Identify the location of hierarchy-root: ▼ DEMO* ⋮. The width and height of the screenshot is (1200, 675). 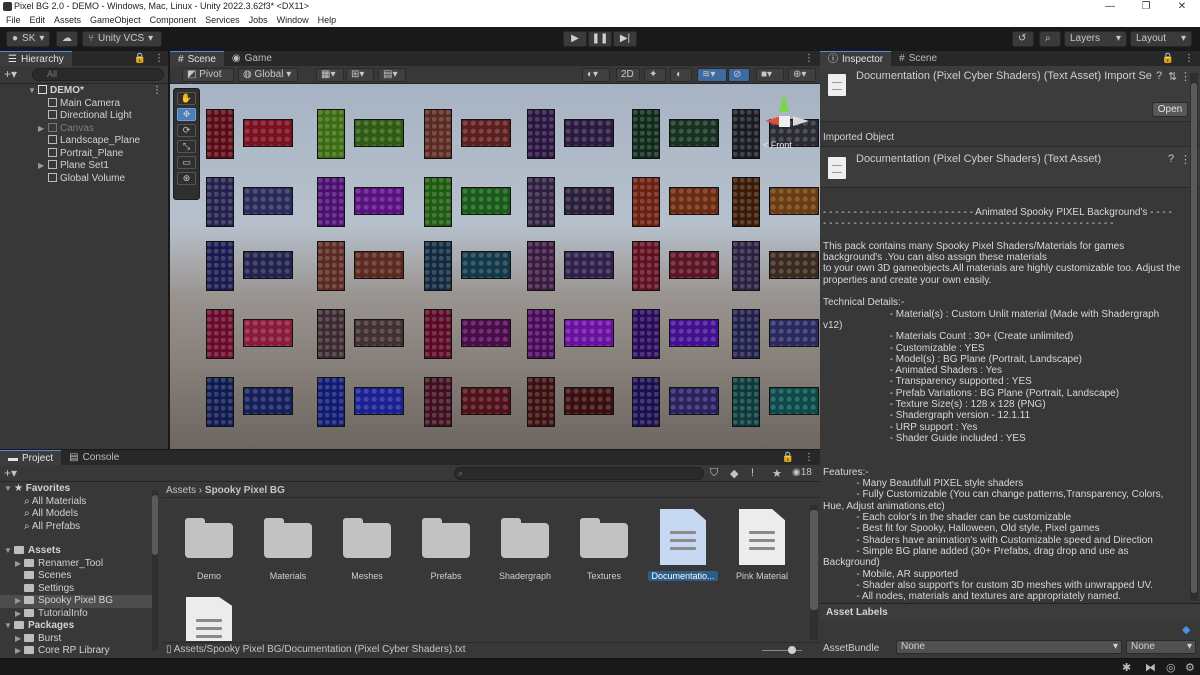
(84, 91).